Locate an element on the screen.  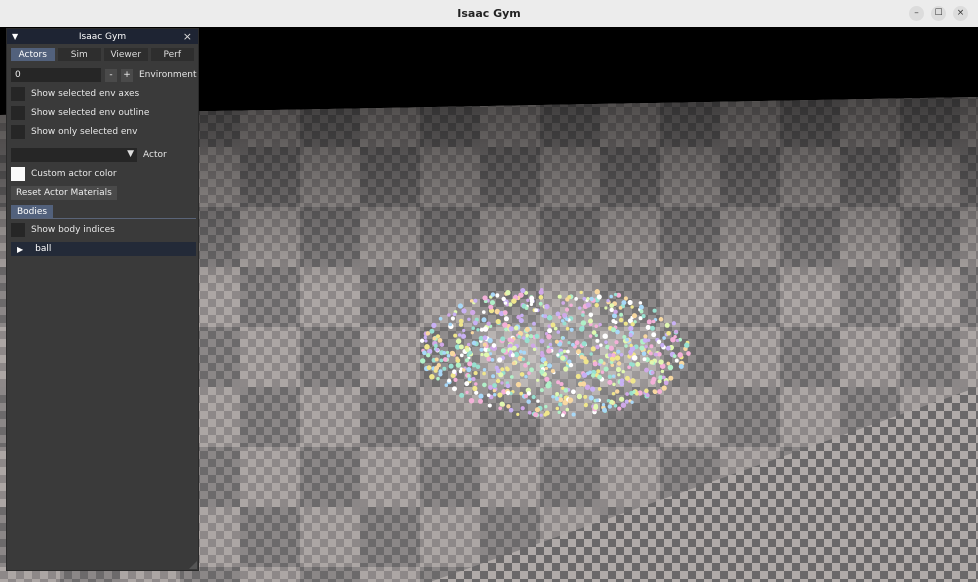
panel-close-icon: × is located at coordinates (187, 36).